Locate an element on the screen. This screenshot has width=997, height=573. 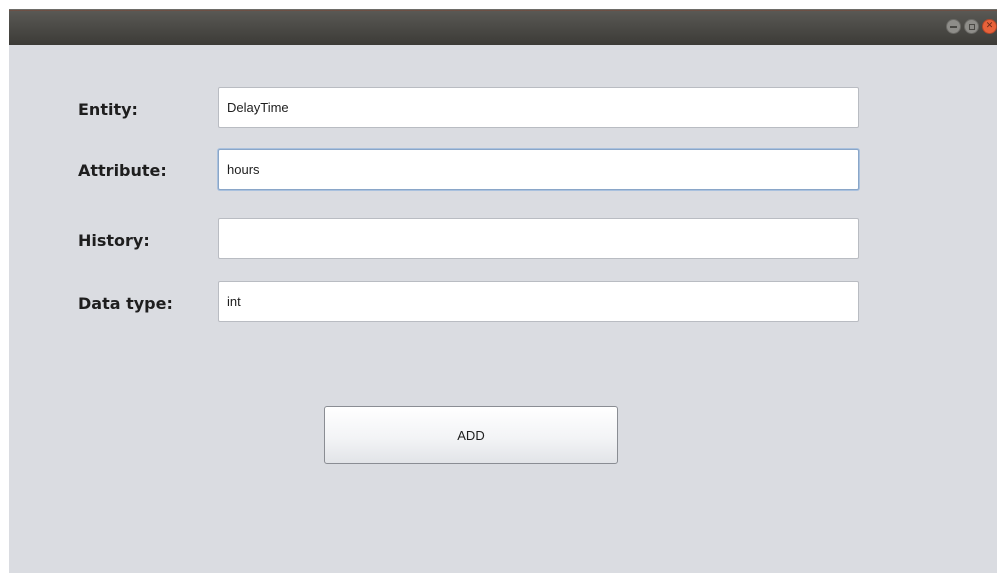
data-type-label: Data type: is located at coordinates (125, 303).